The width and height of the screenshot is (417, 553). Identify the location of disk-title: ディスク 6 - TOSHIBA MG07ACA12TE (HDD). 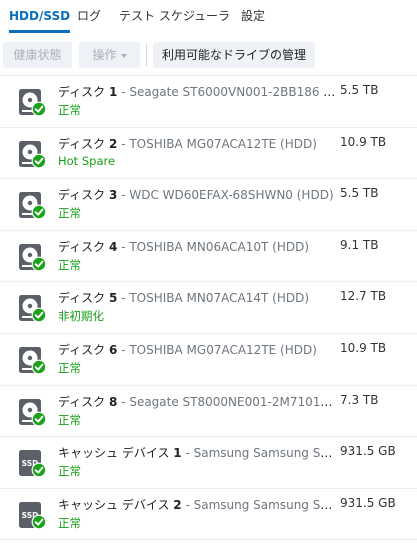
(197, 349).